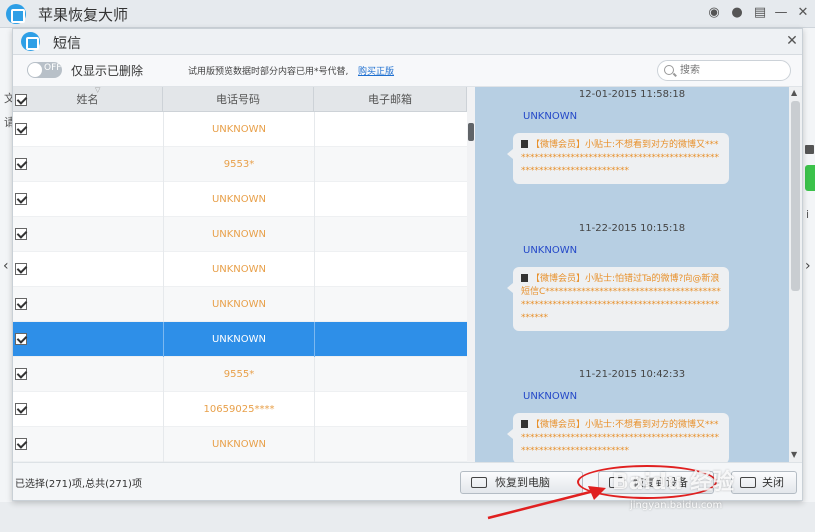  I want to click on scroll-down-icon: ▼, so click(794, 454).